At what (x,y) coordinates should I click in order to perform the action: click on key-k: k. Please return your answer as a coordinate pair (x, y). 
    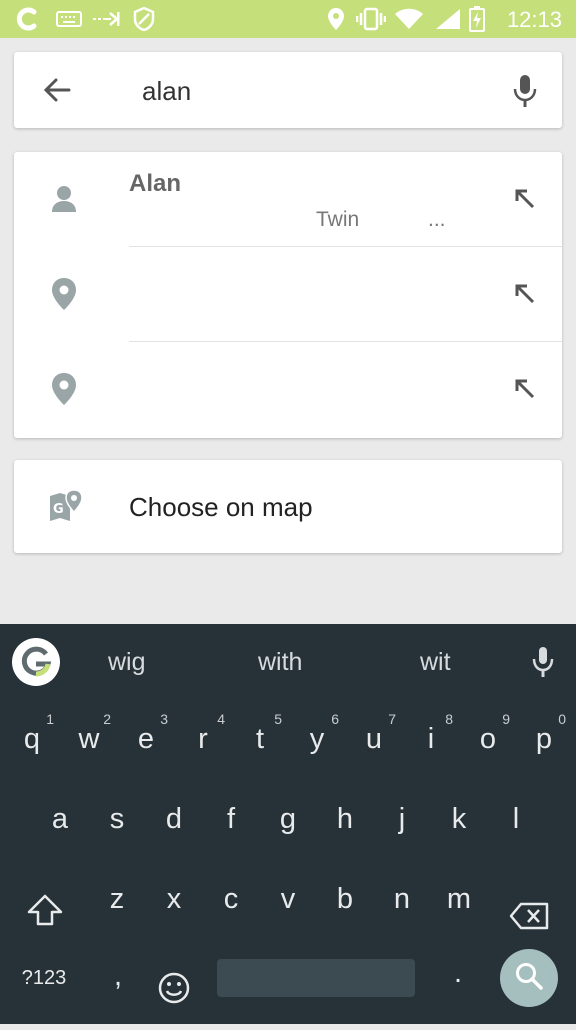
    Looking at the image, I should click on (459, 819).